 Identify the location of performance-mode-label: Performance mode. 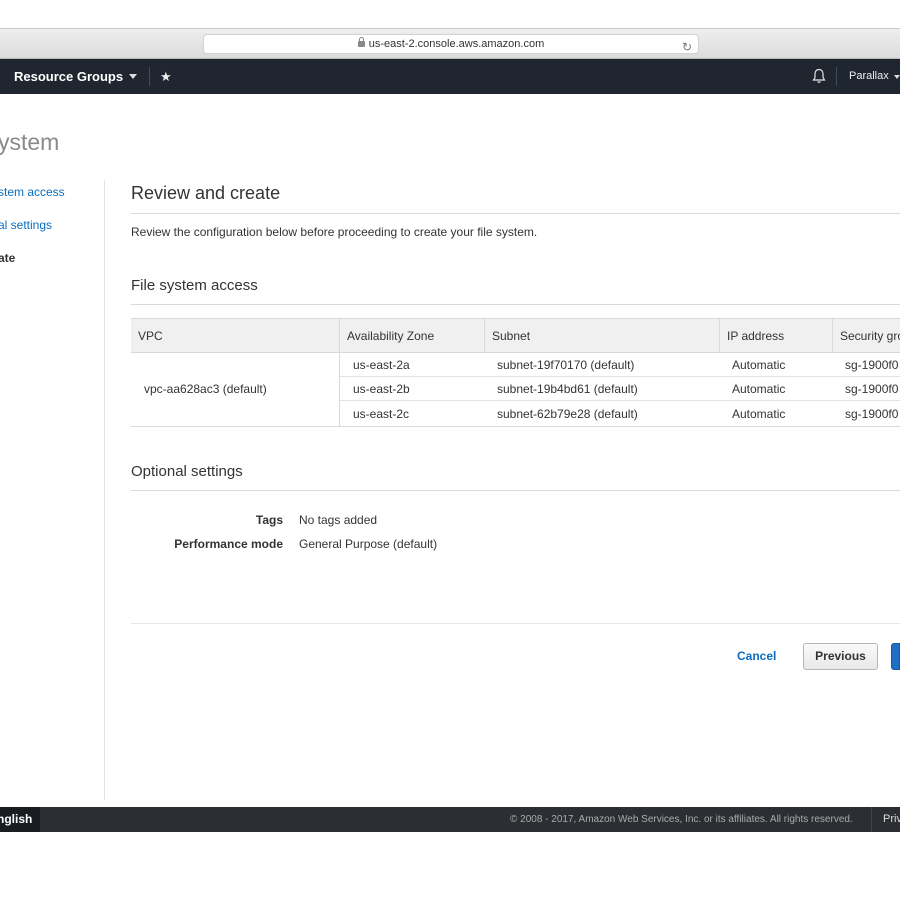
(228, 544).